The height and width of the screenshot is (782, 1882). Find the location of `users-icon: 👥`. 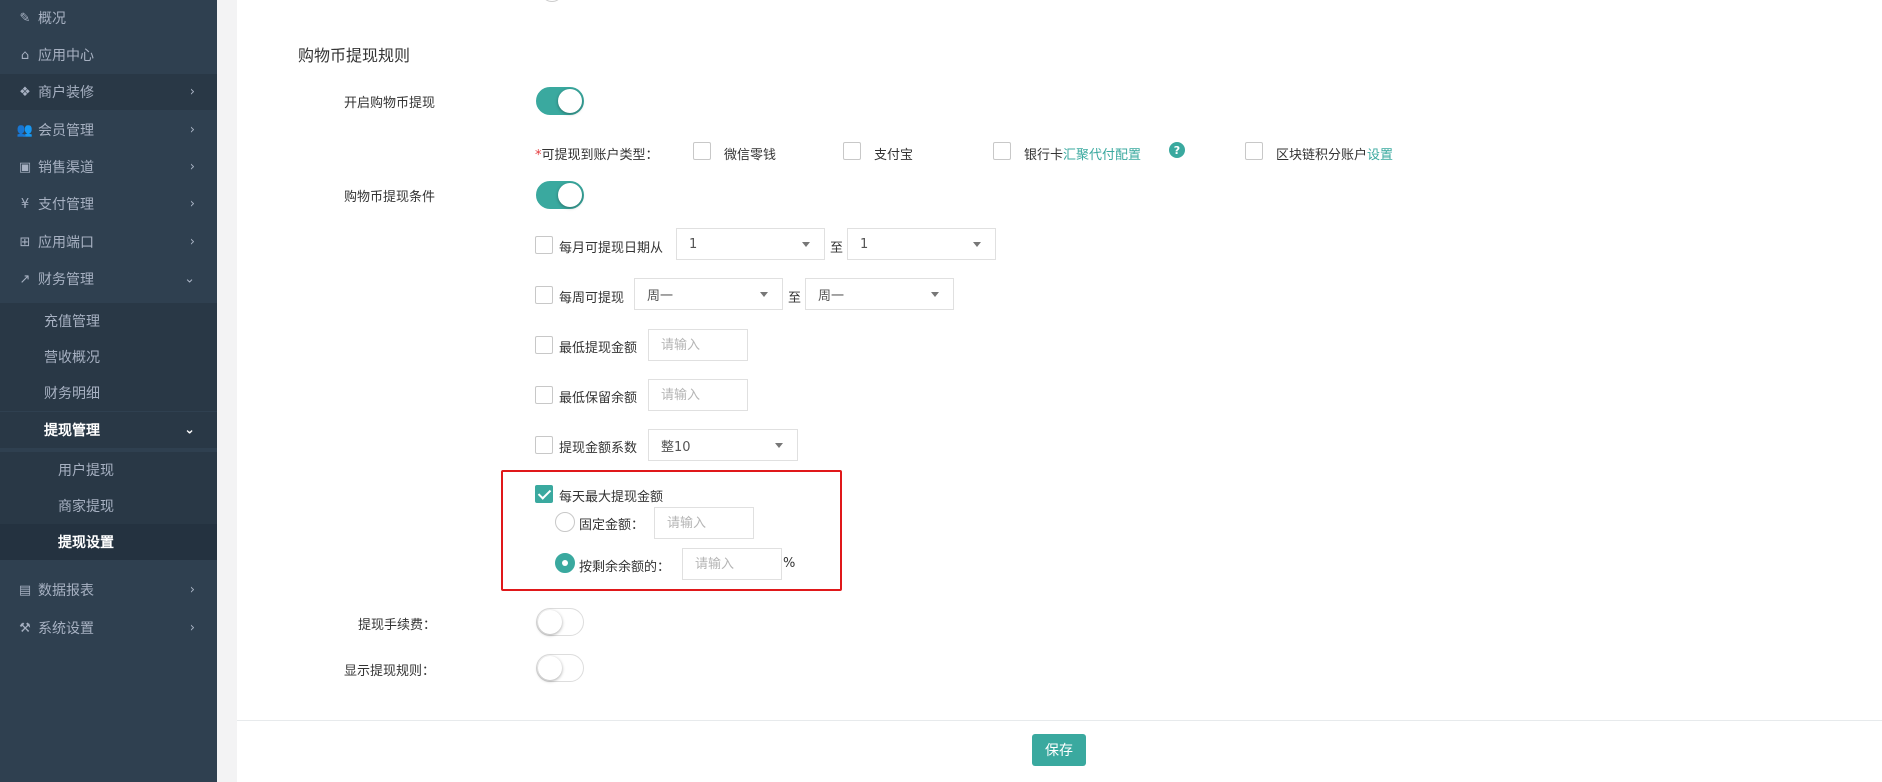

users-icon: 👥 is located at coordinates (25, 130).